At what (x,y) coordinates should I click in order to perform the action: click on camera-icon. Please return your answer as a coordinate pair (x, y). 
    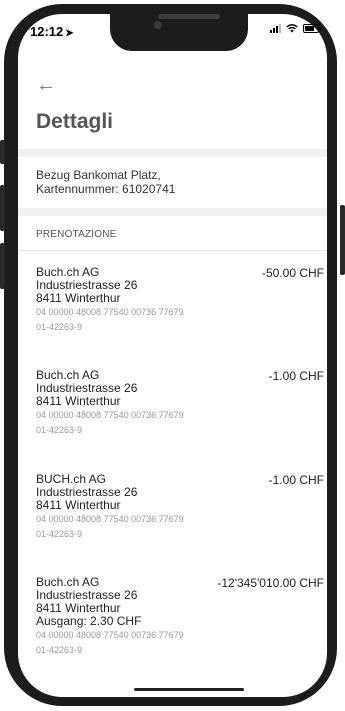
    Looking at the image, I should click on (158, 25).